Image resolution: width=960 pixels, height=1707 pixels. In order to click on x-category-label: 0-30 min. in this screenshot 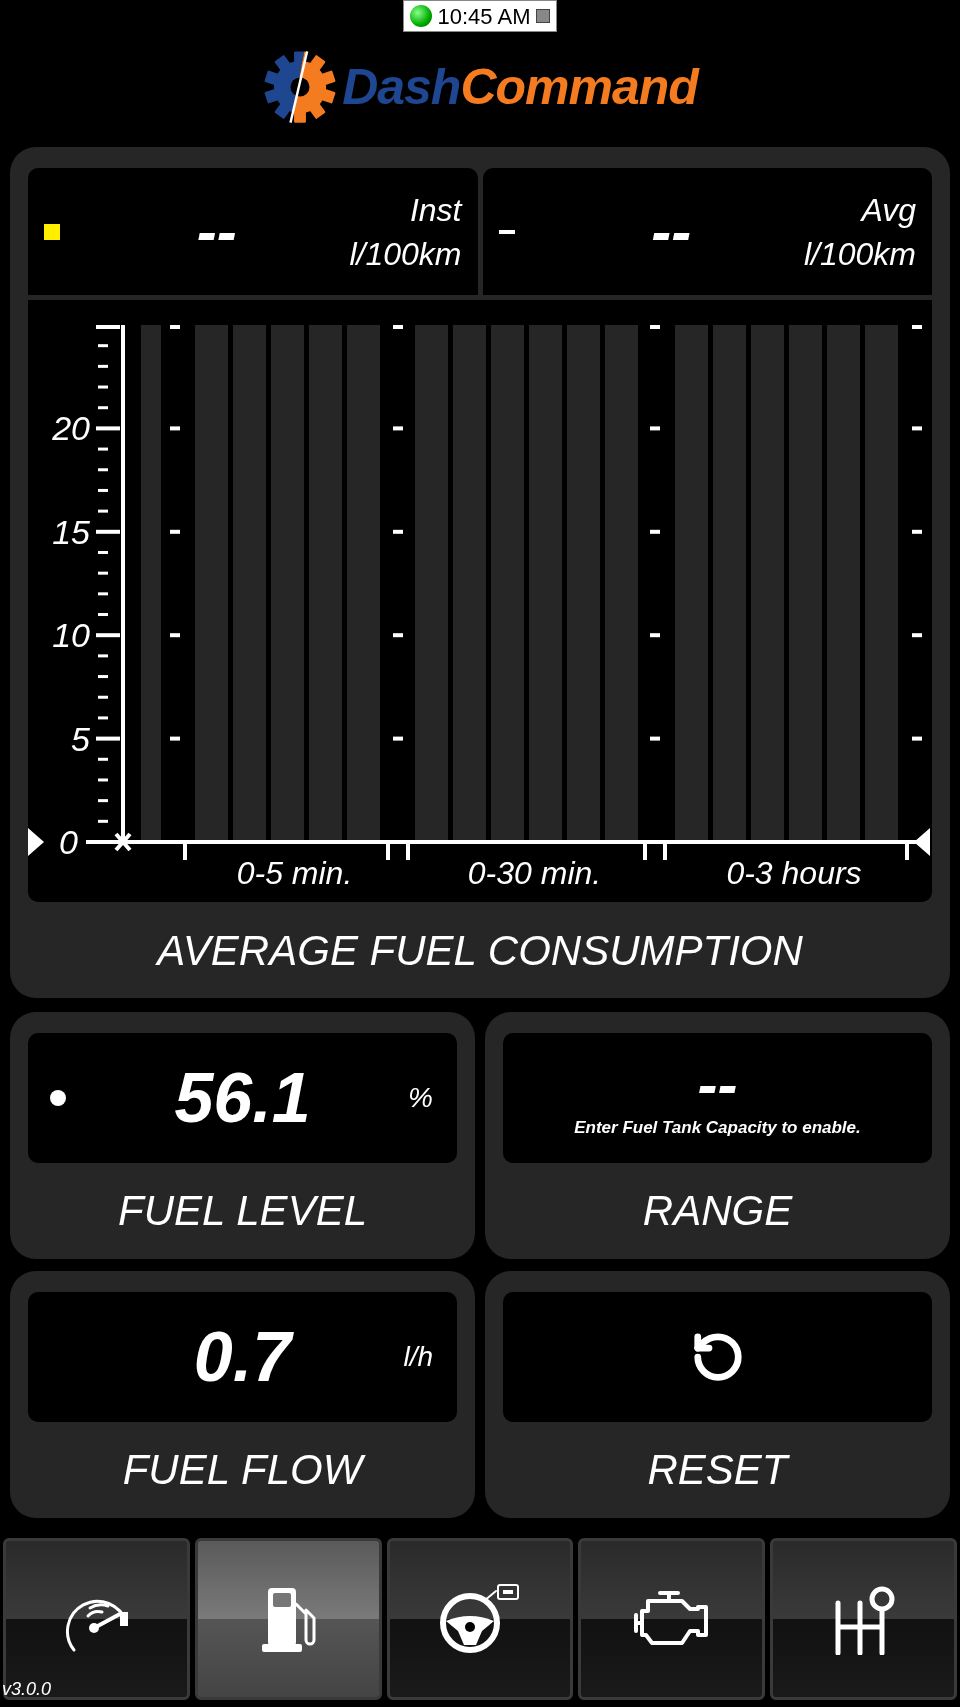, I will do `click(534, 873)`.